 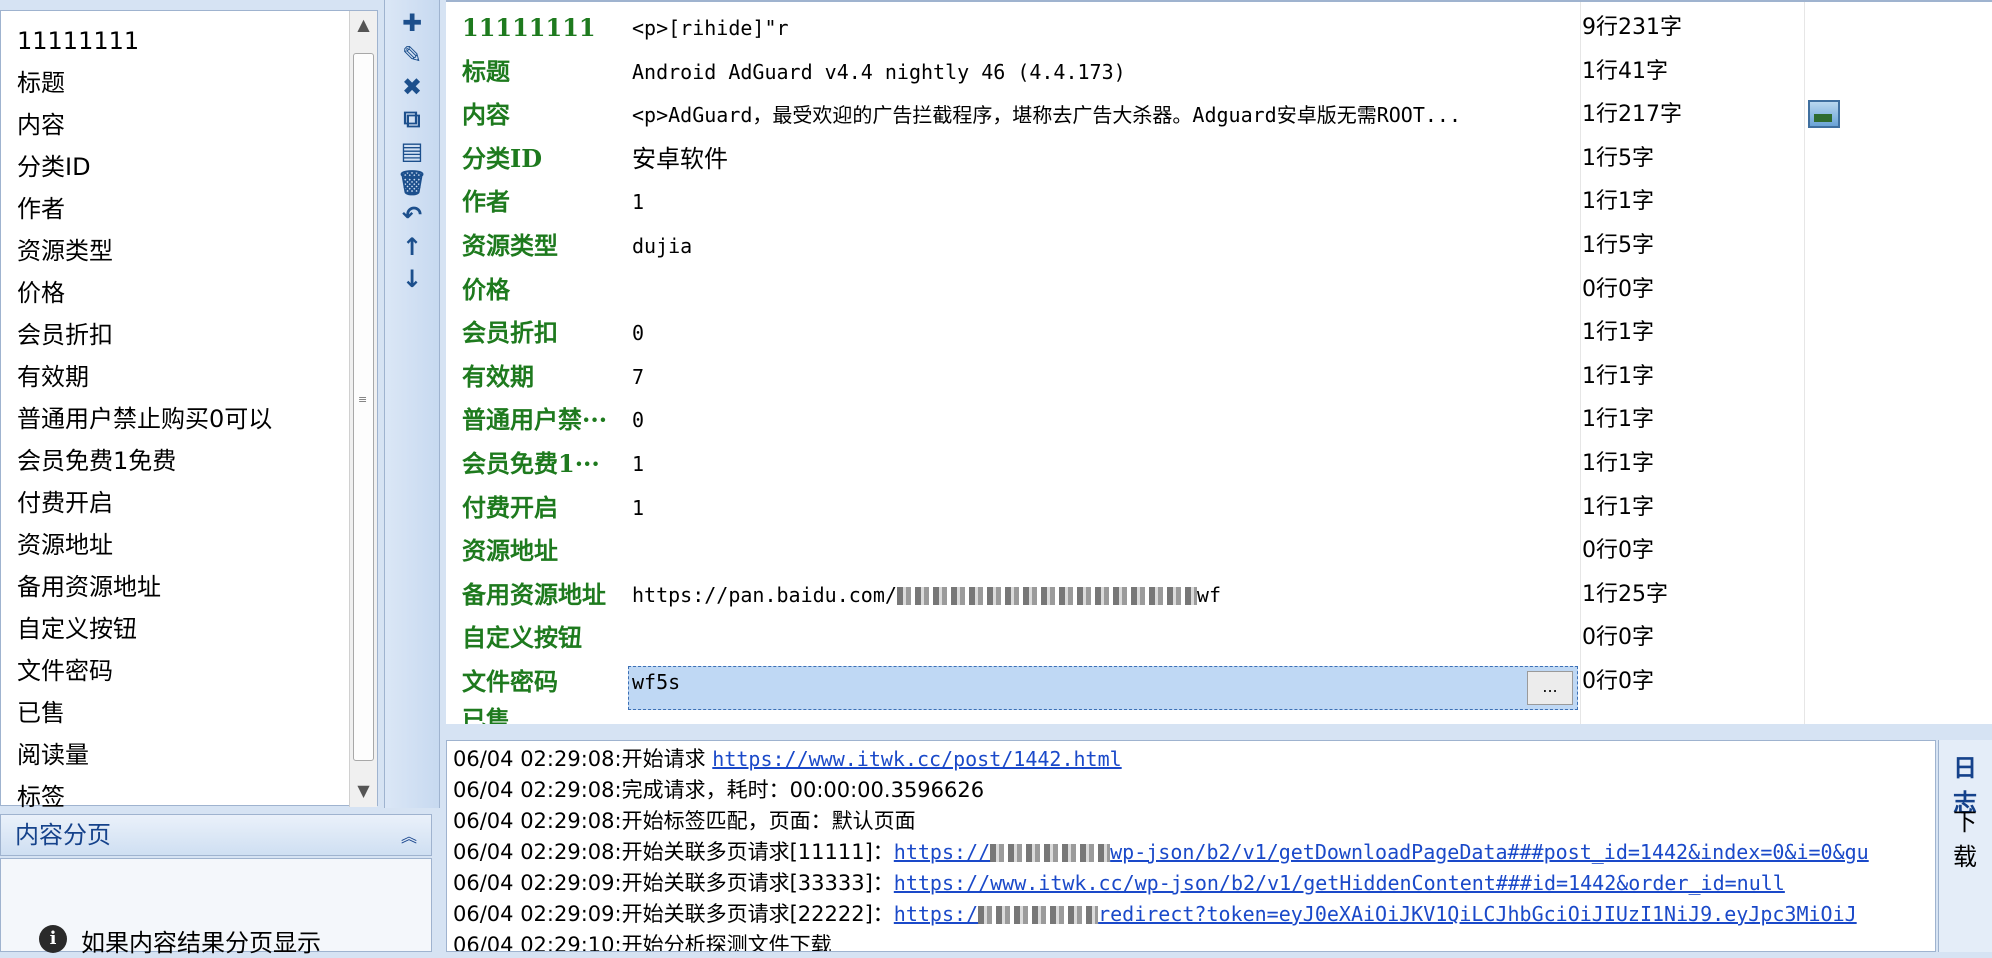 What do you see at coordinates (1219, 333) in the screenshot?
I see `grid-row: 会员折扣 0 1行1字` at bounding box center [1219, 333].